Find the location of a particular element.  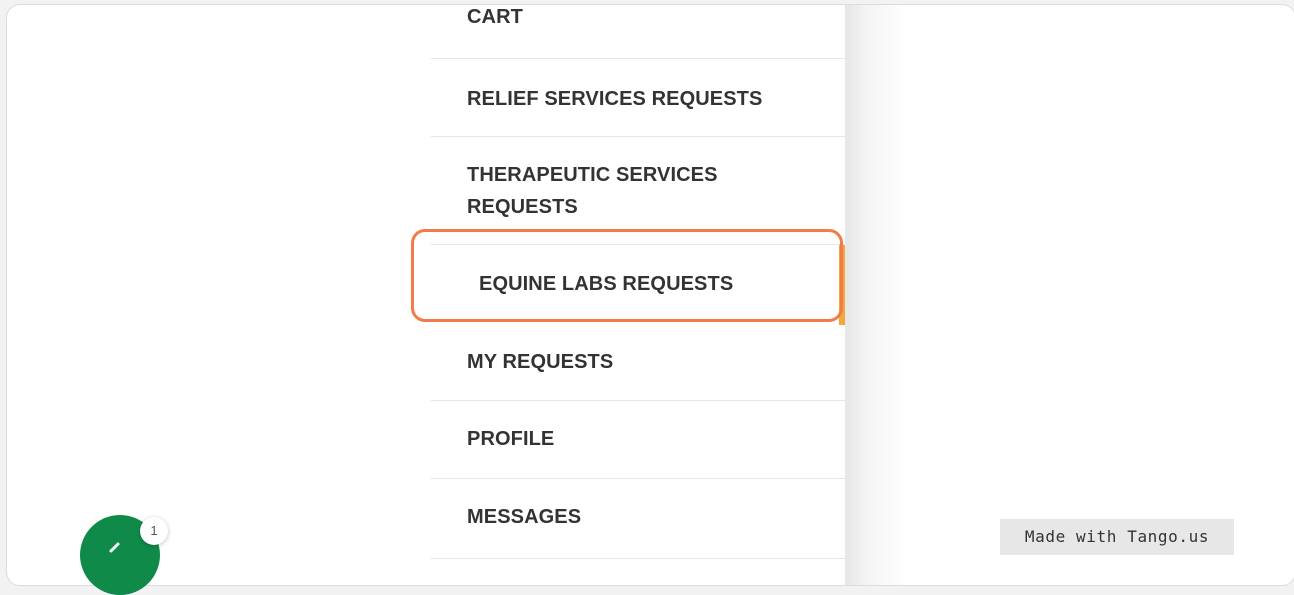

chat-icon is located at coordinates (114, 547).